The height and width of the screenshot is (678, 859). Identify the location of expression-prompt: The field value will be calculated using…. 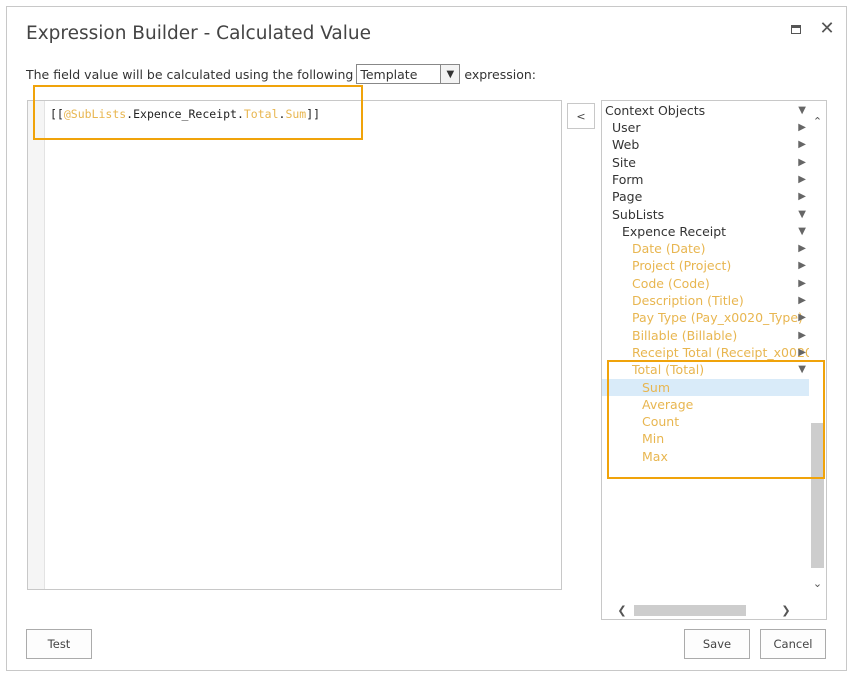
(281, 74).